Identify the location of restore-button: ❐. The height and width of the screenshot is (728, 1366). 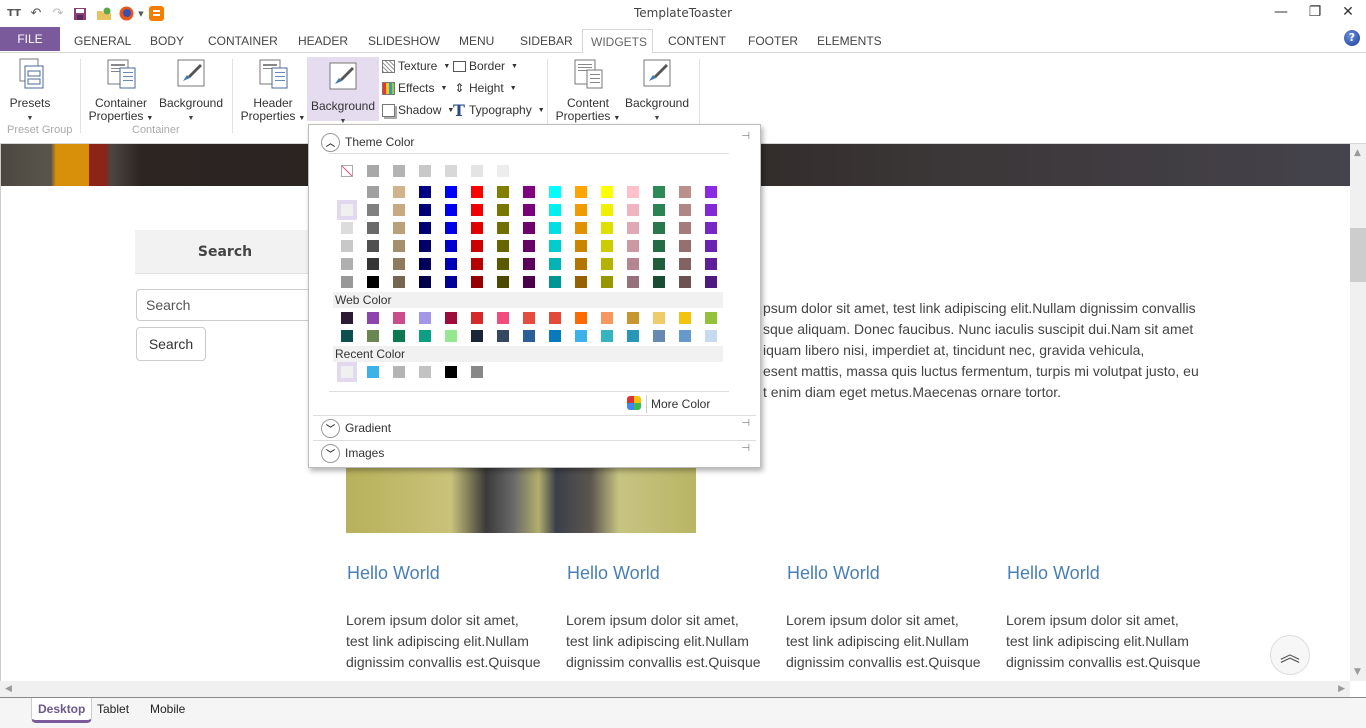
(1315, 14).